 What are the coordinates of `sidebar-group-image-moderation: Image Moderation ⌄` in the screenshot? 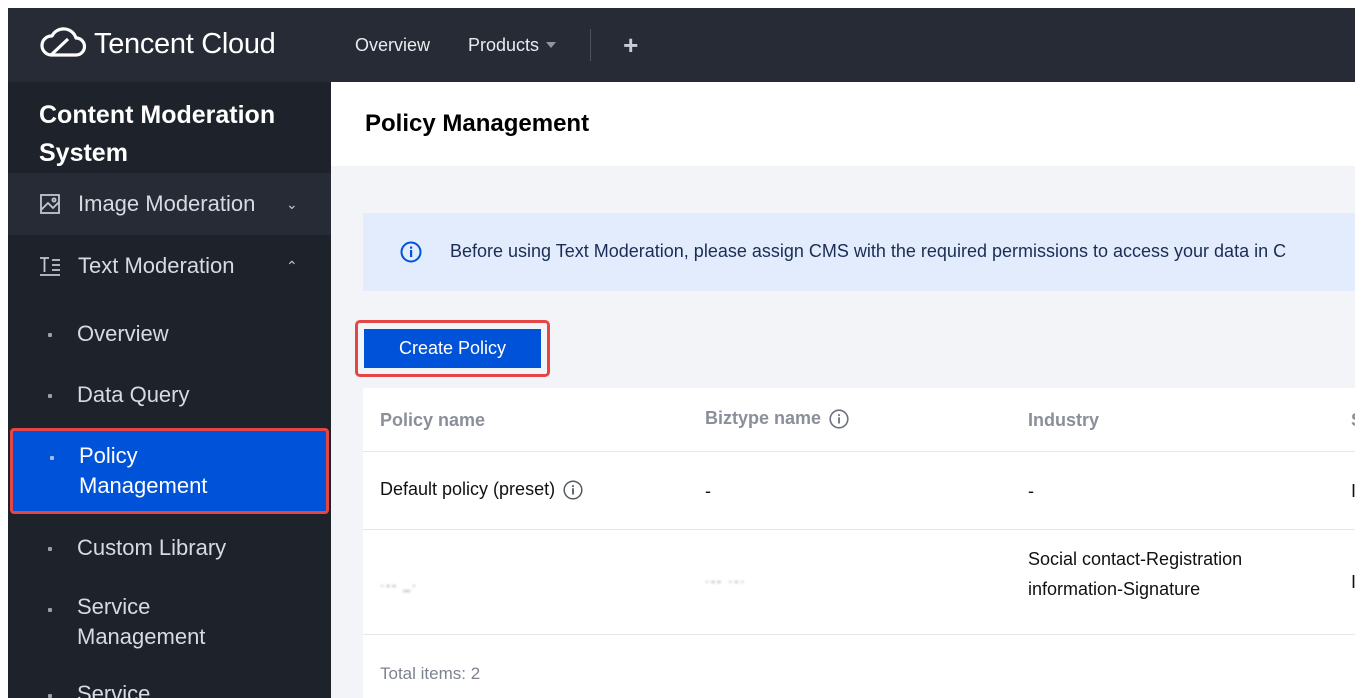 It's located at (169, 204).